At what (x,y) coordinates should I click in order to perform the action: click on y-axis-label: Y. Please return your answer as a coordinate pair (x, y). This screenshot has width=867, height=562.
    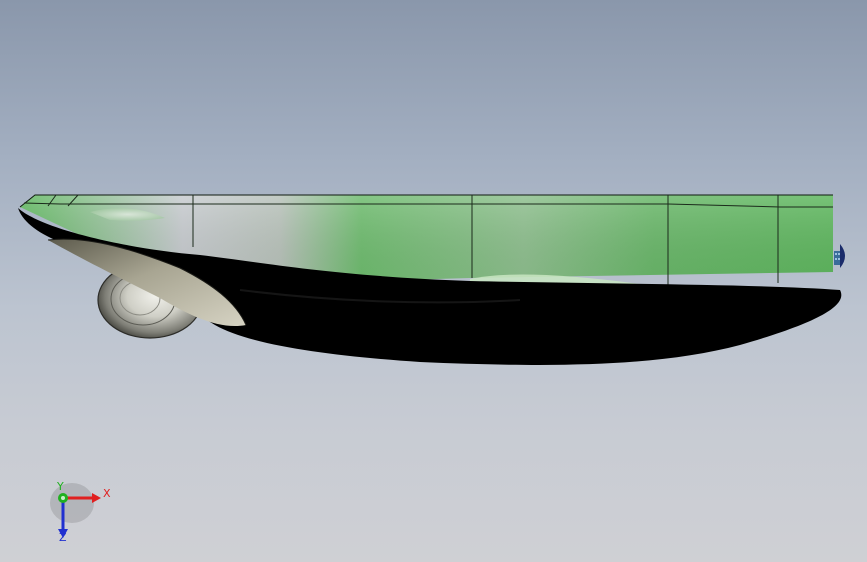
    Looking at the image, I should click on (60, 486).